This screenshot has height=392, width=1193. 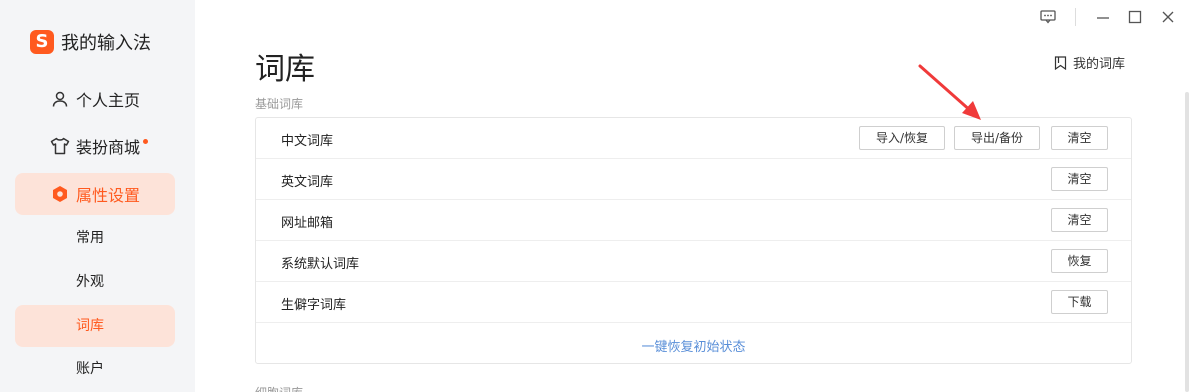 I want to click on bookmark-icon, so click(x=1060, y=62).